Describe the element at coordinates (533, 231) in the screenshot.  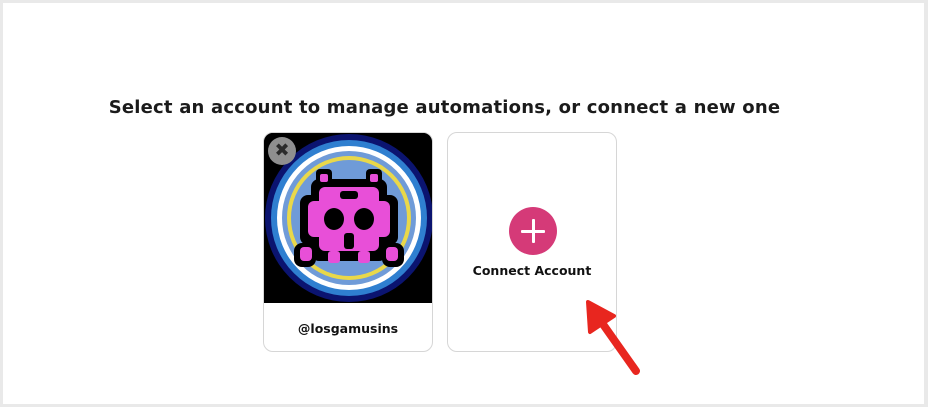
I see `plus-icon` at that location.